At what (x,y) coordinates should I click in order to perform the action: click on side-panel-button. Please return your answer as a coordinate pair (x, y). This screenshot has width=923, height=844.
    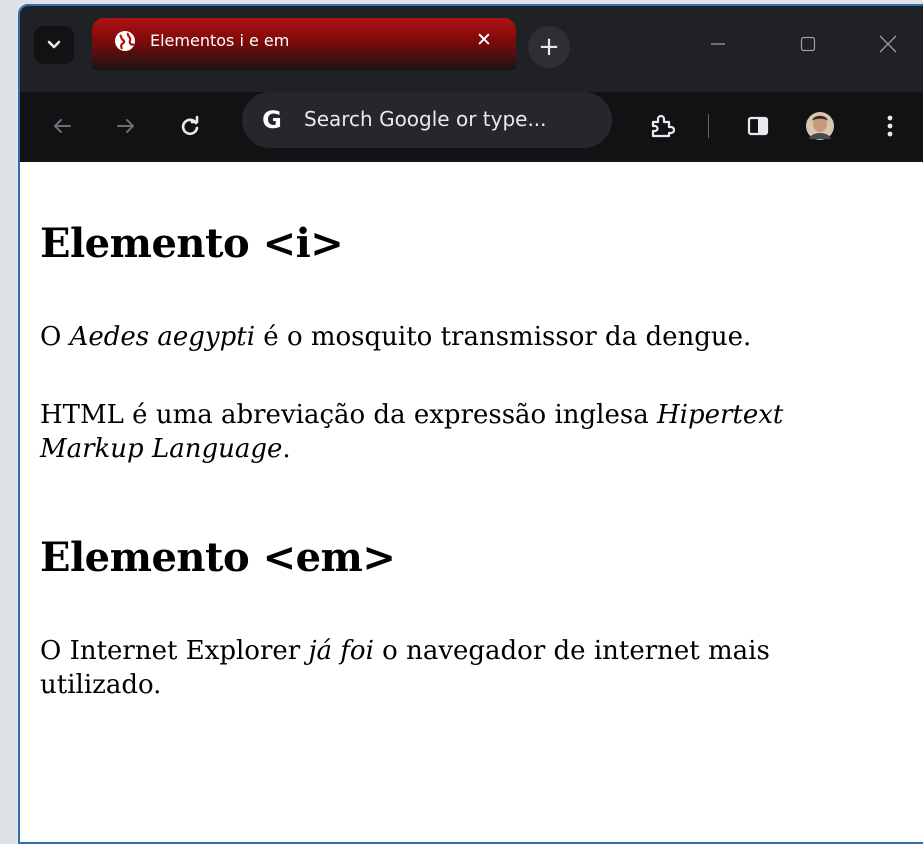
    Looking at the image, I should click on (758, 126).